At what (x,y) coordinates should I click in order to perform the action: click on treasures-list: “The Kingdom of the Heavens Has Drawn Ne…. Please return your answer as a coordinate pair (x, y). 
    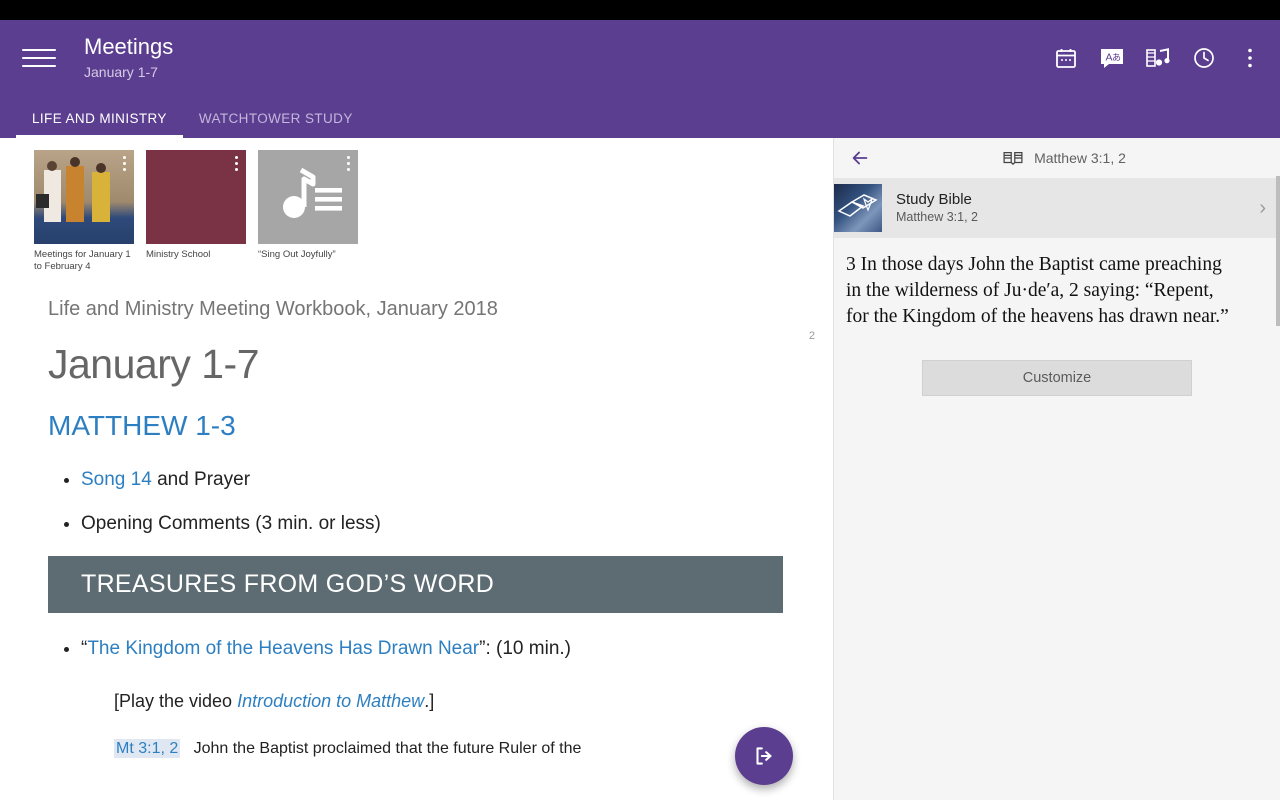
    Looking at the image, I should click on (415, 649).